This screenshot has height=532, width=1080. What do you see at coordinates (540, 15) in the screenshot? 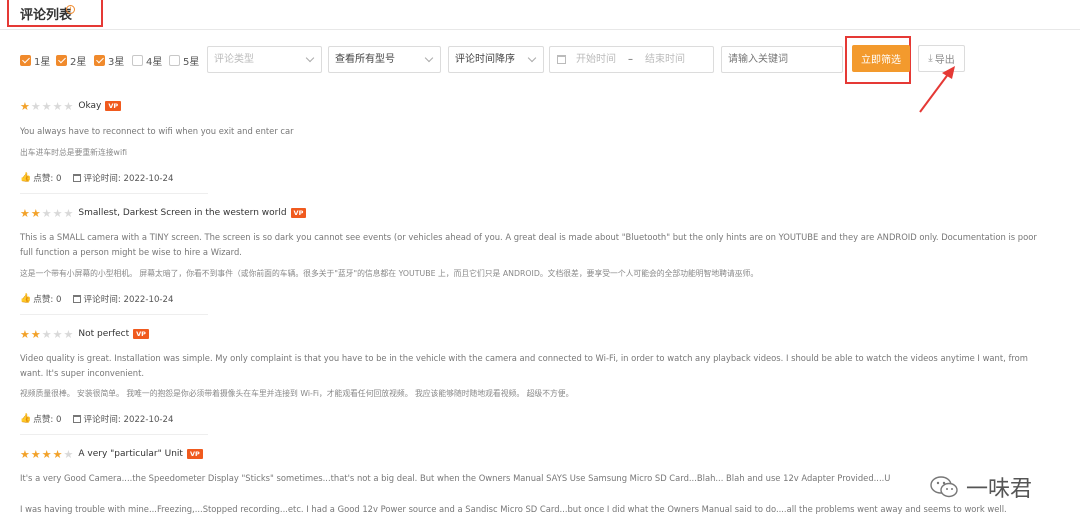
I see `page-header: 评论列表 i` at bounding box center [540, 15].